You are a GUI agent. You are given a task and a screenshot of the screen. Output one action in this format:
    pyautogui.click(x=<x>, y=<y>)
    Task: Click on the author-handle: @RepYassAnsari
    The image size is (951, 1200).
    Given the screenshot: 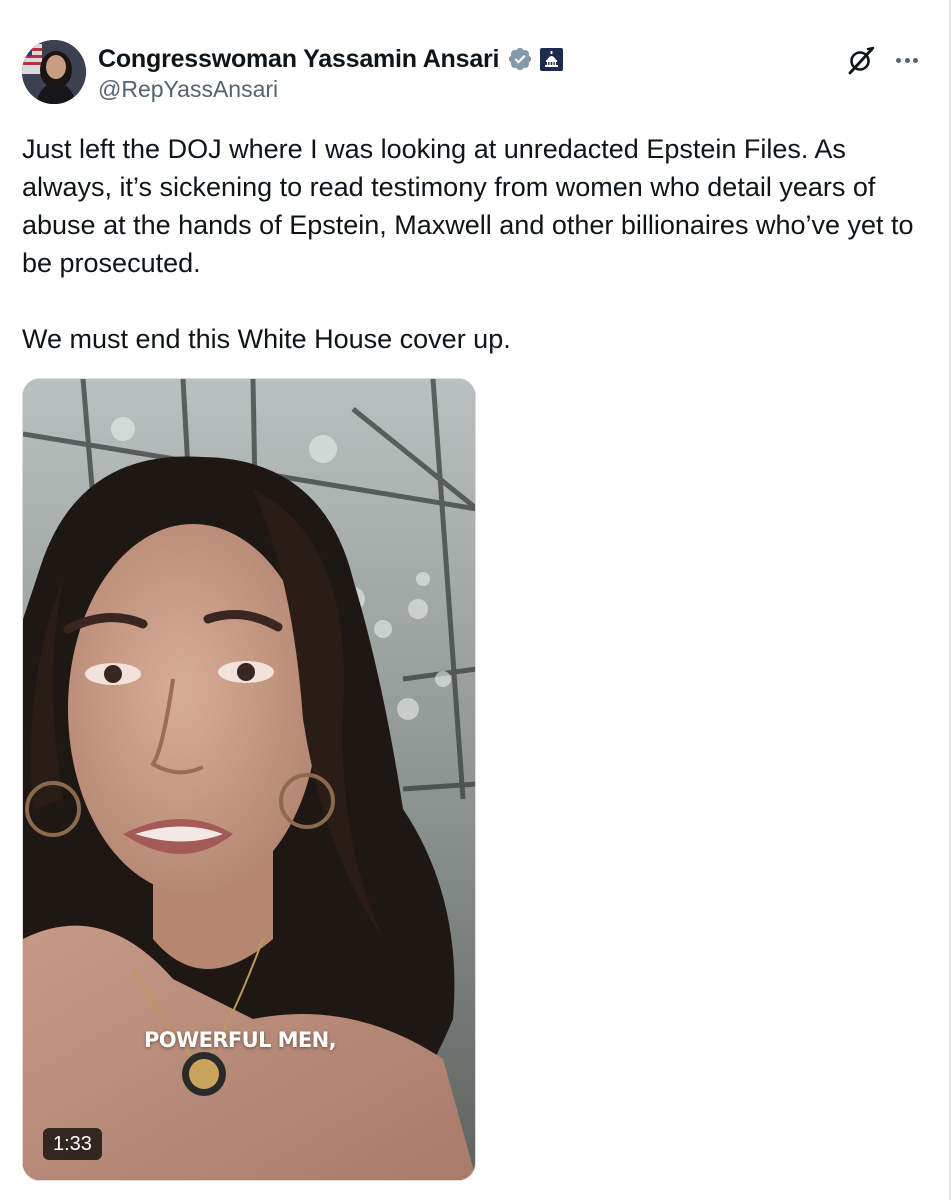 What is the action you would take?
    pyautogui.click(x=188, y=89)
    